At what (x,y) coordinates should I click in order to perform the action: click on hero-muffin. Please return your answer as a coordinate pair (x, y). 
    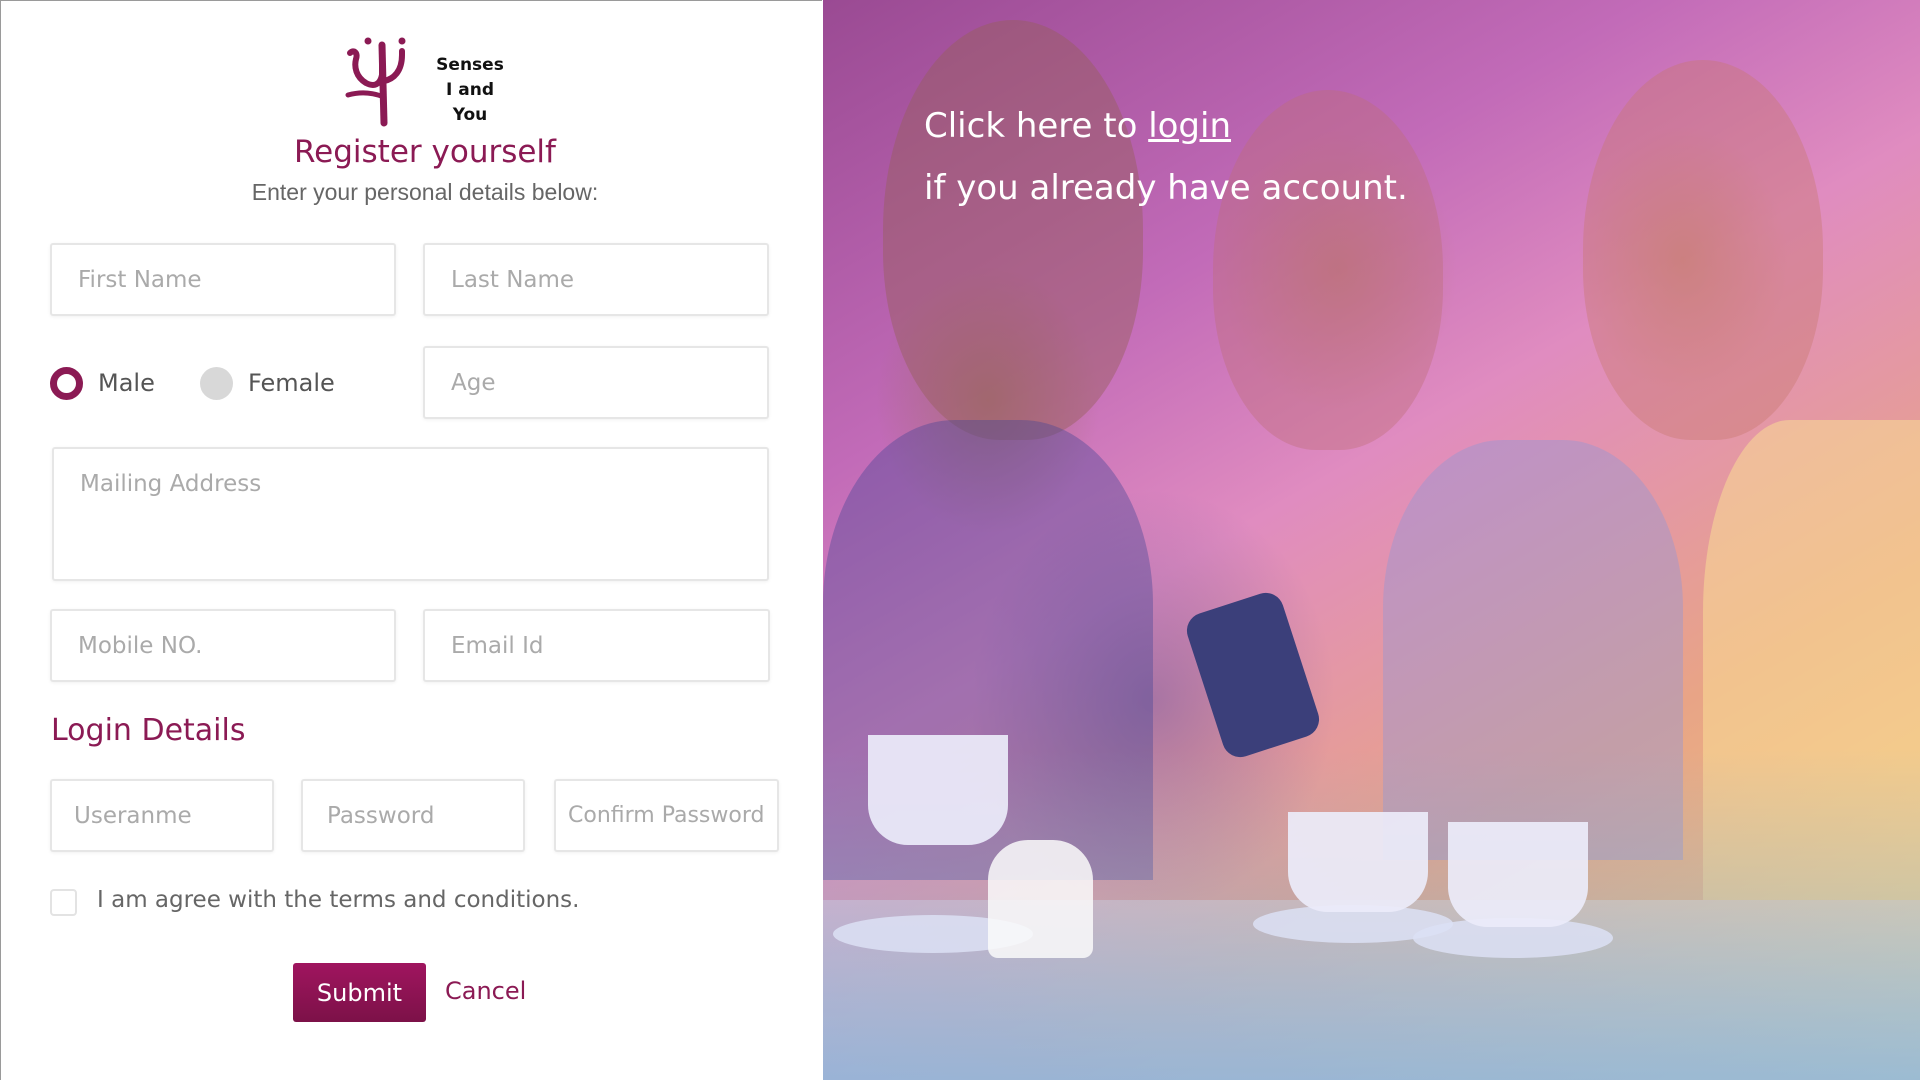
    Looking at the image, I should click on (1040, 899).